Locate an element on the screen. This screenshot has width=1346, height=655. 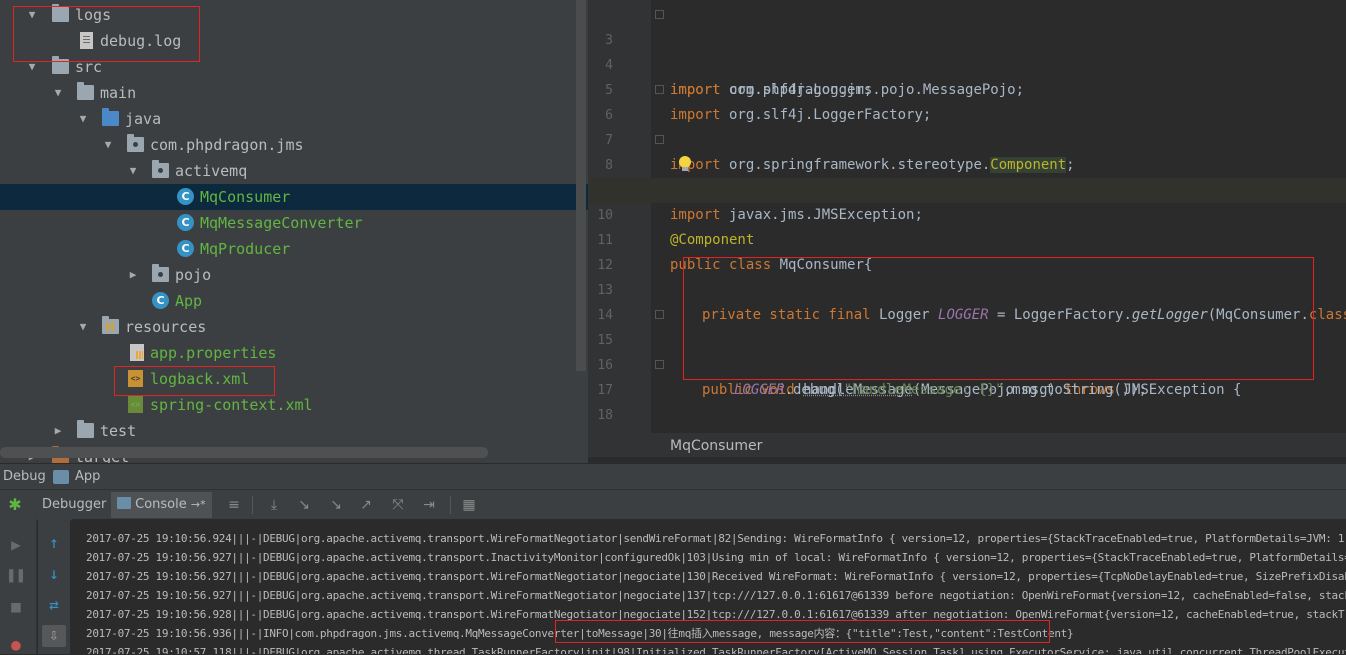
tree-item-label: test is located at coordinates (118, 431).